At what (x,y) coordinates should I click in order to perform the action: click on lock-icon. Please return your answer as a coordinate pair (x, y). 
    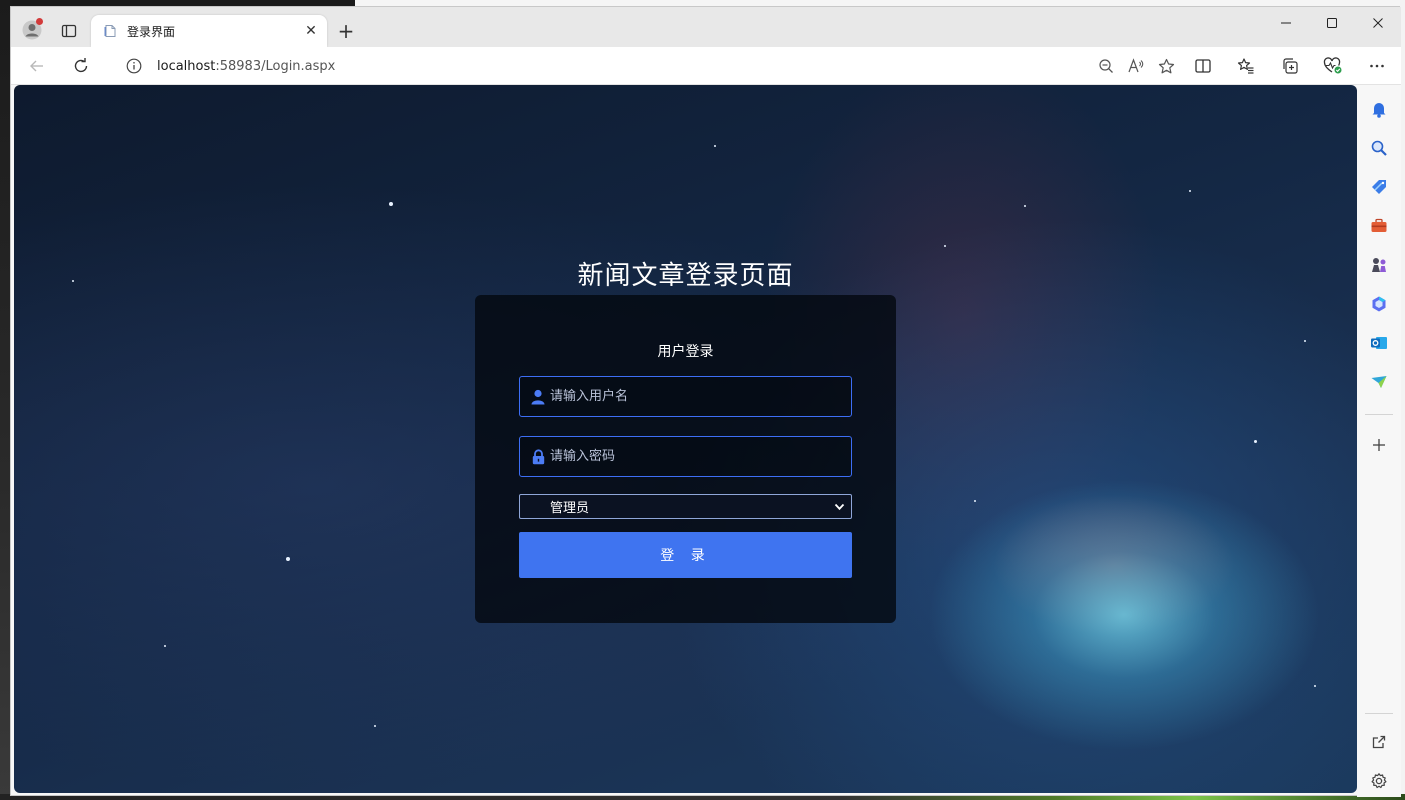
    Looking at the image, I should click on (538, 456).